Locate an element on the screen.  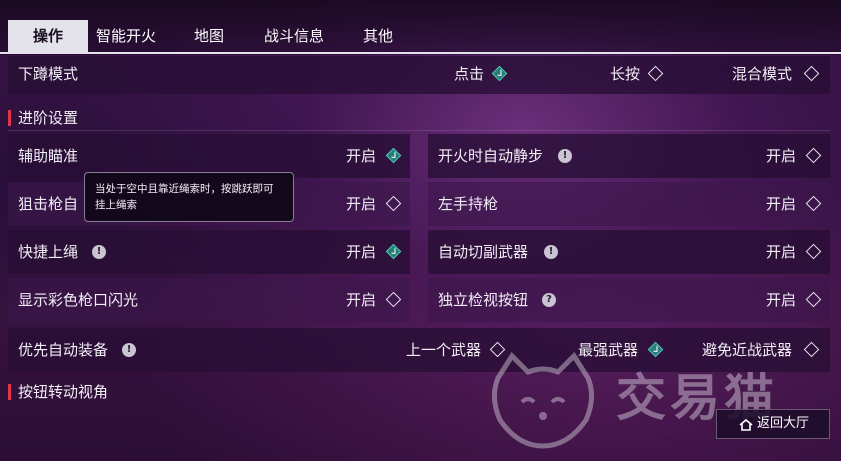
home-icon is located at coordinates (746, 425).